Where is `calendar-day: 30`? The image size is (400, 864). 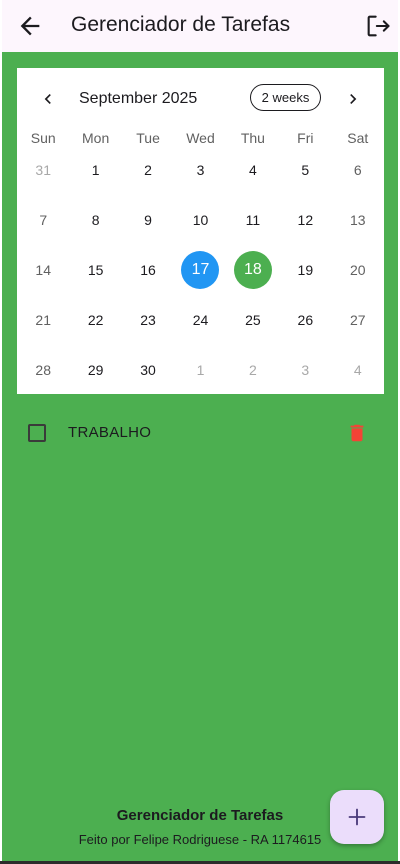 calendar-day: 30 is located at coordinates (148, 370).